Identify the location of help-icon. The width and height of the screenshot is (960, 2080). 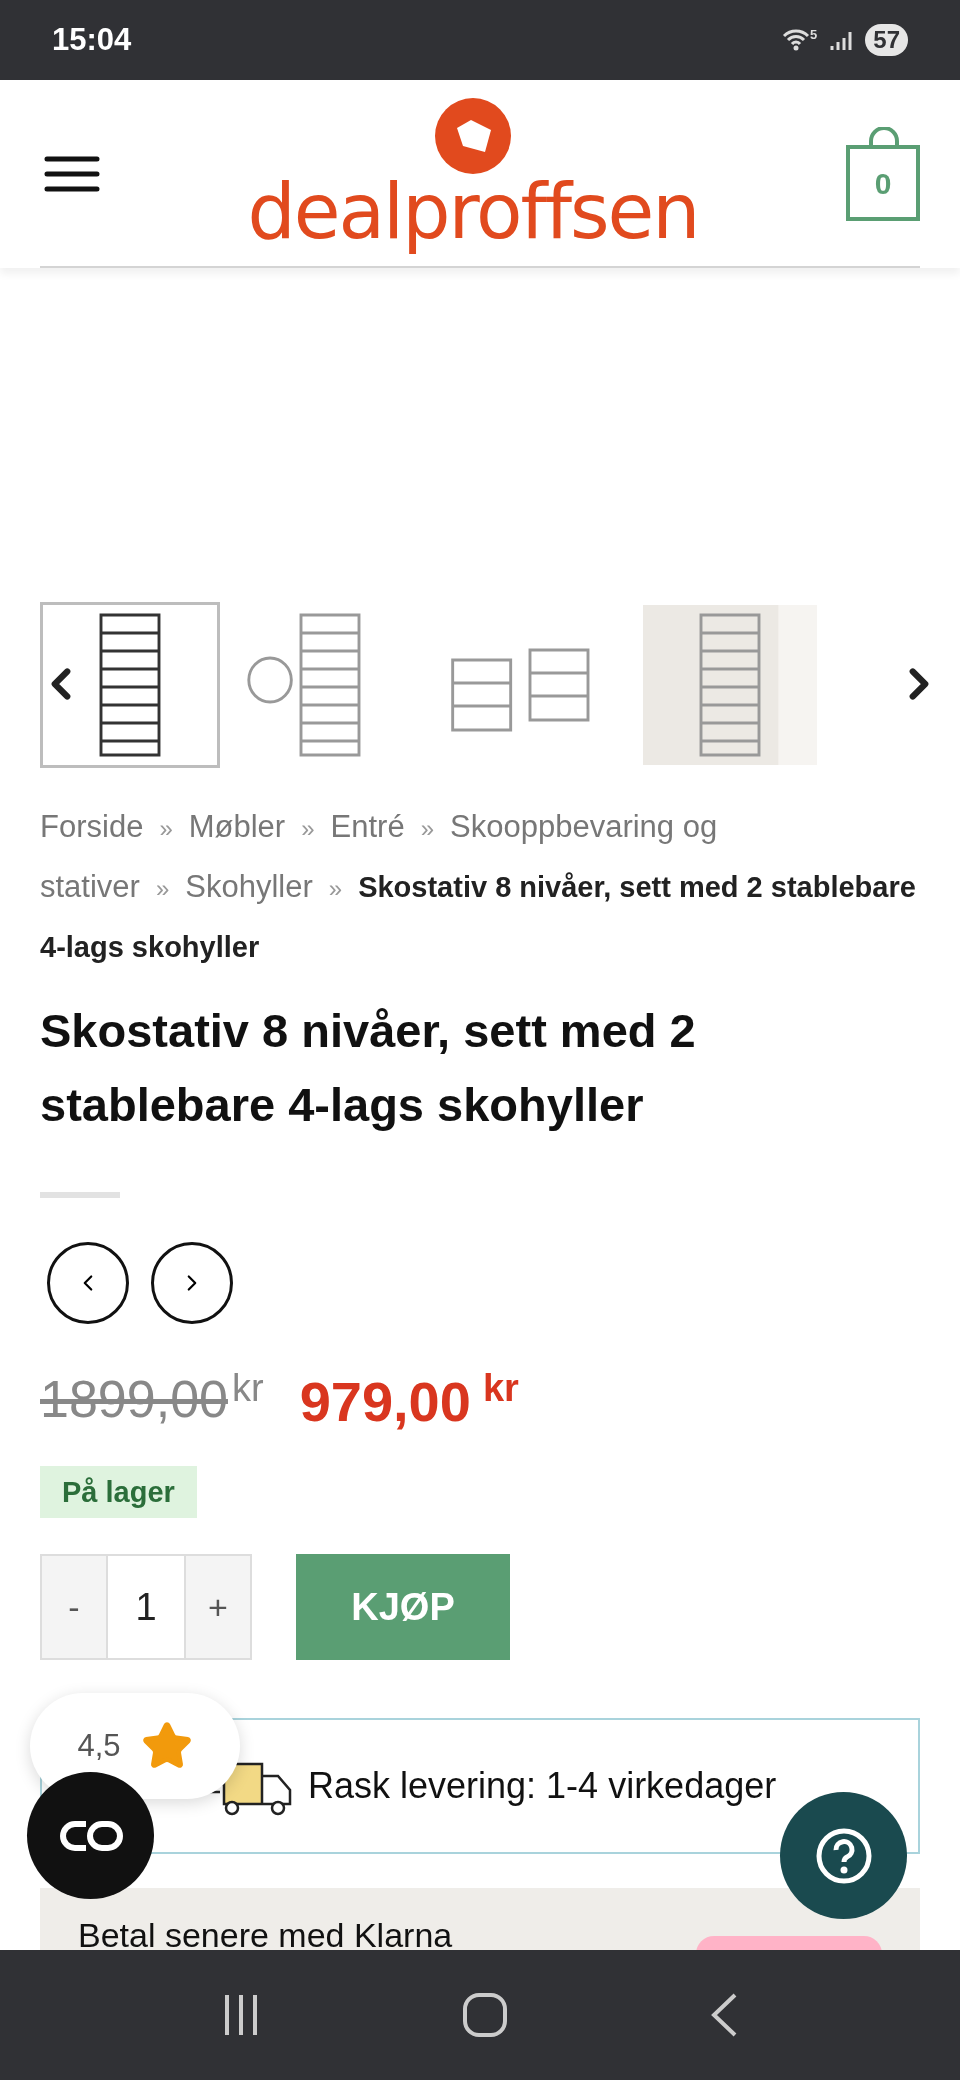
(843, 1855).